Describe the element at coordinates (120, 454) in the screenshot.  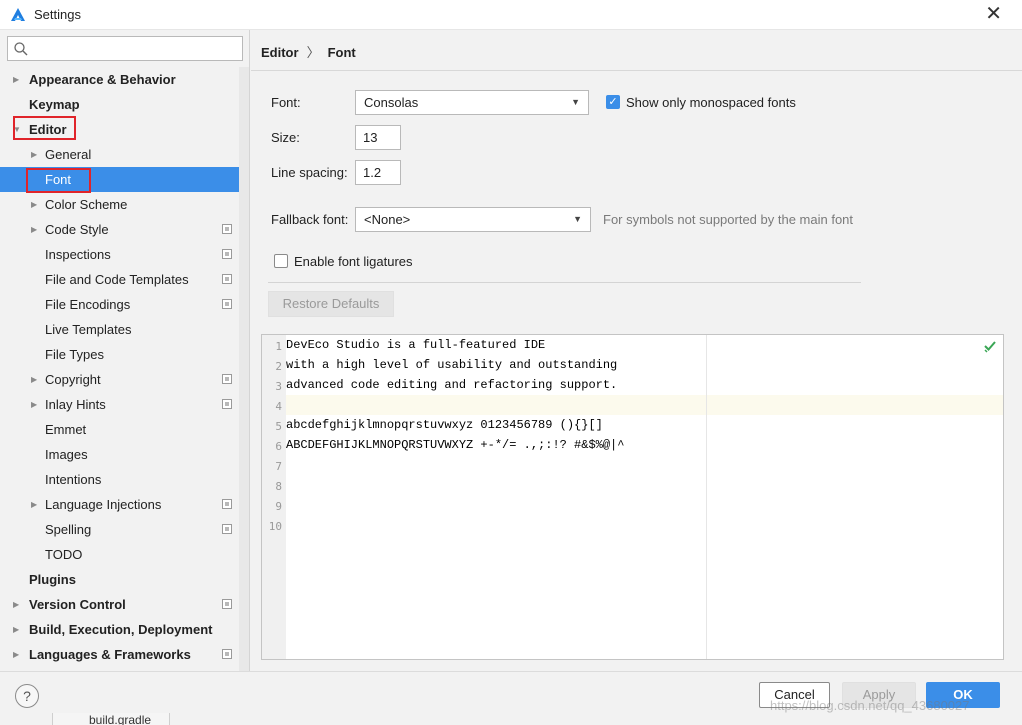
I see `tree-item-images: Images` at that location.